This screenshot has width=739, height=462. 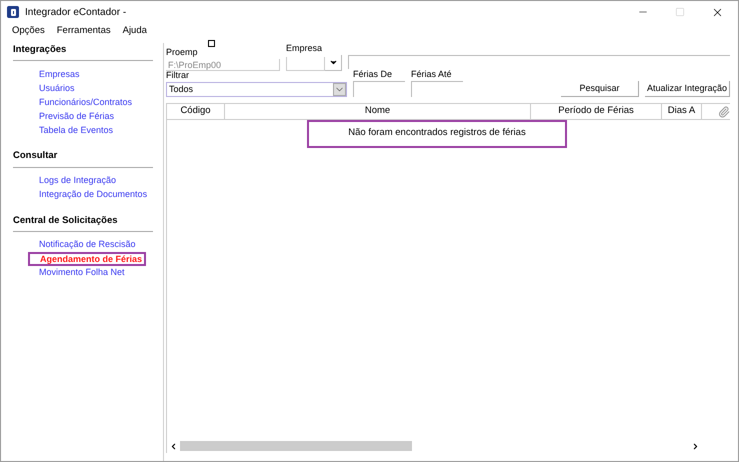 I want to click on section-heading: Integrações, so click(x=83, y=52).